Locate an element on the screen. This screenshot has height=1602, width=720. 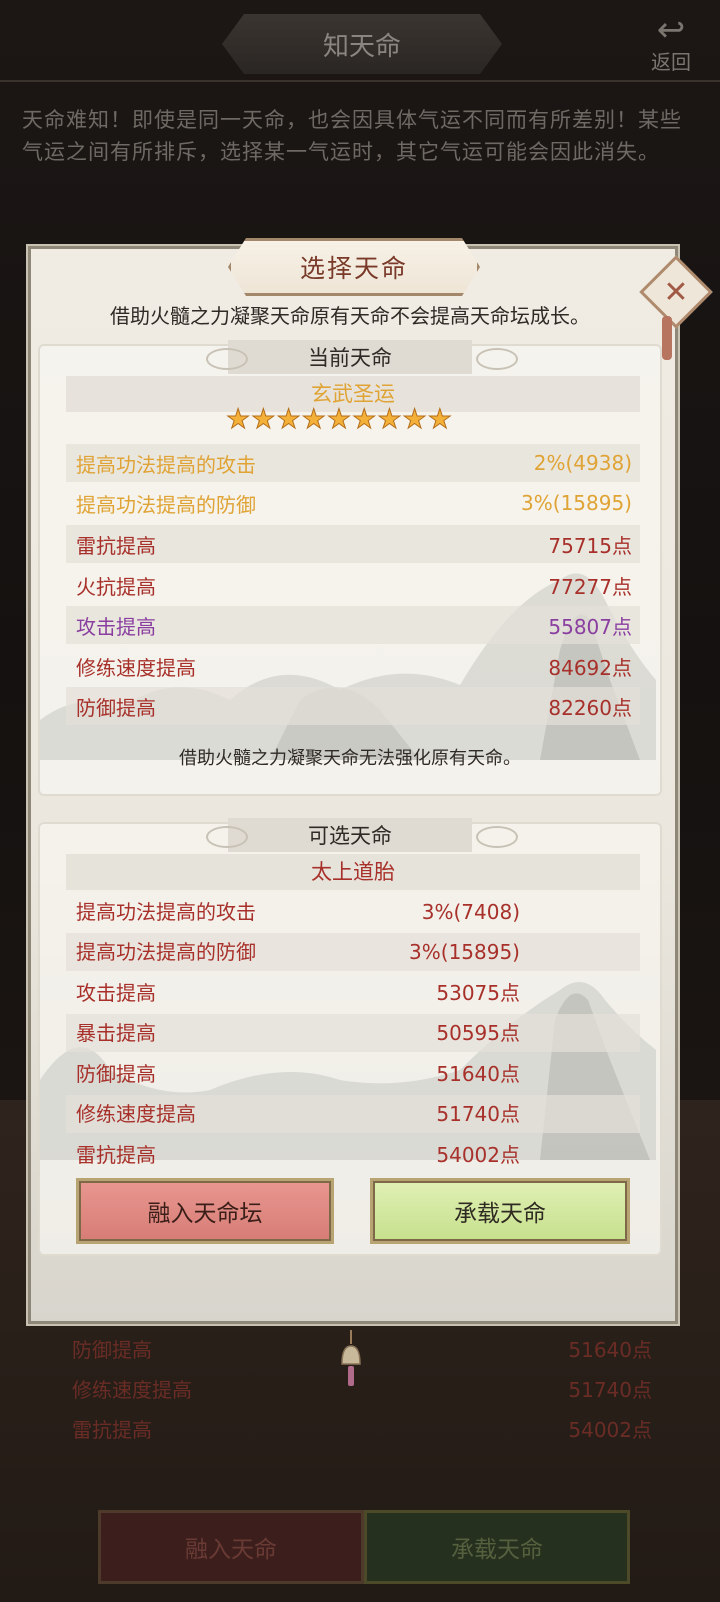
bg-list-value: 51640点 is located at coordinates (610, 1350).